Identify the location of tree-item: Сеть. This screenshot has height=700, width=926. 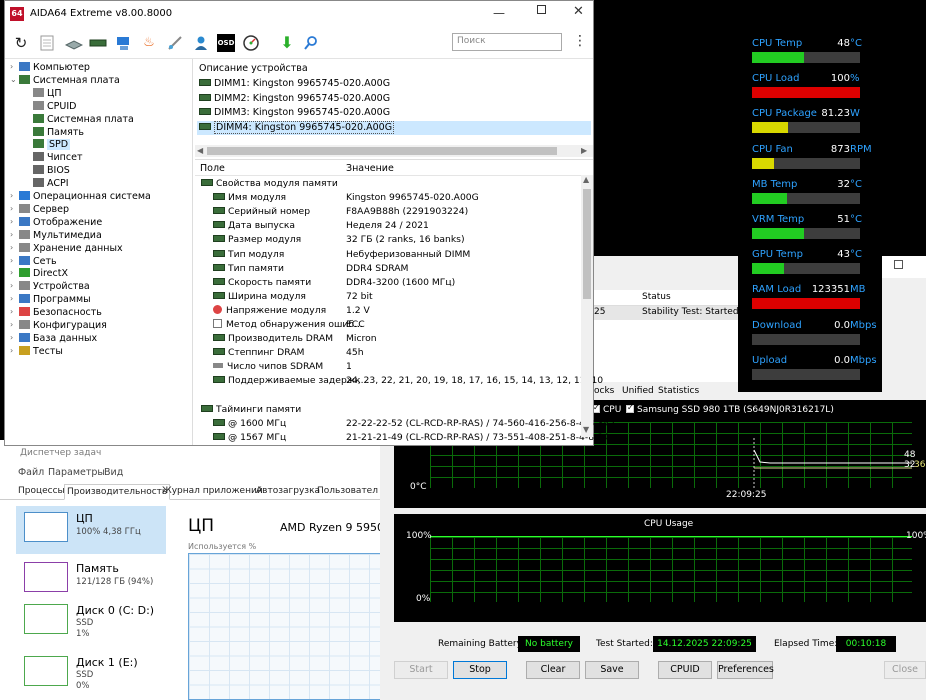
(38, 261).